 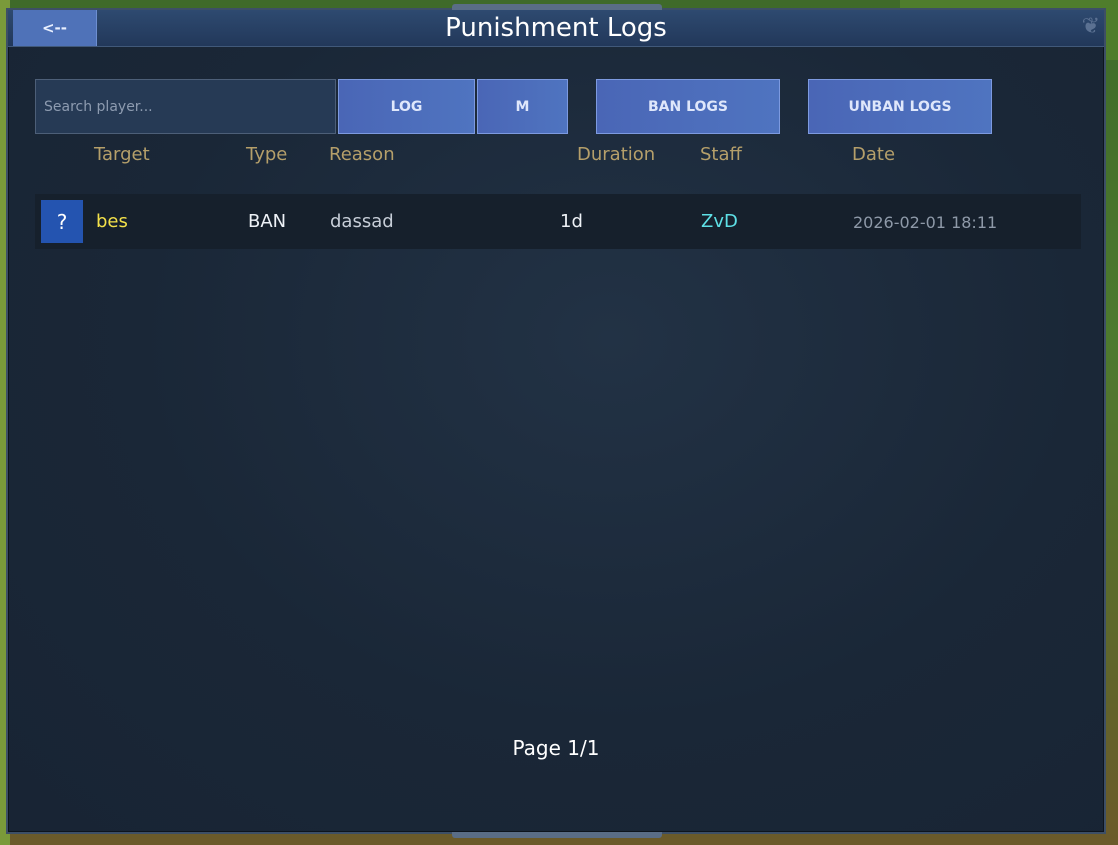 I want to click on header-reason: Reason, so click(x=362, y=154).